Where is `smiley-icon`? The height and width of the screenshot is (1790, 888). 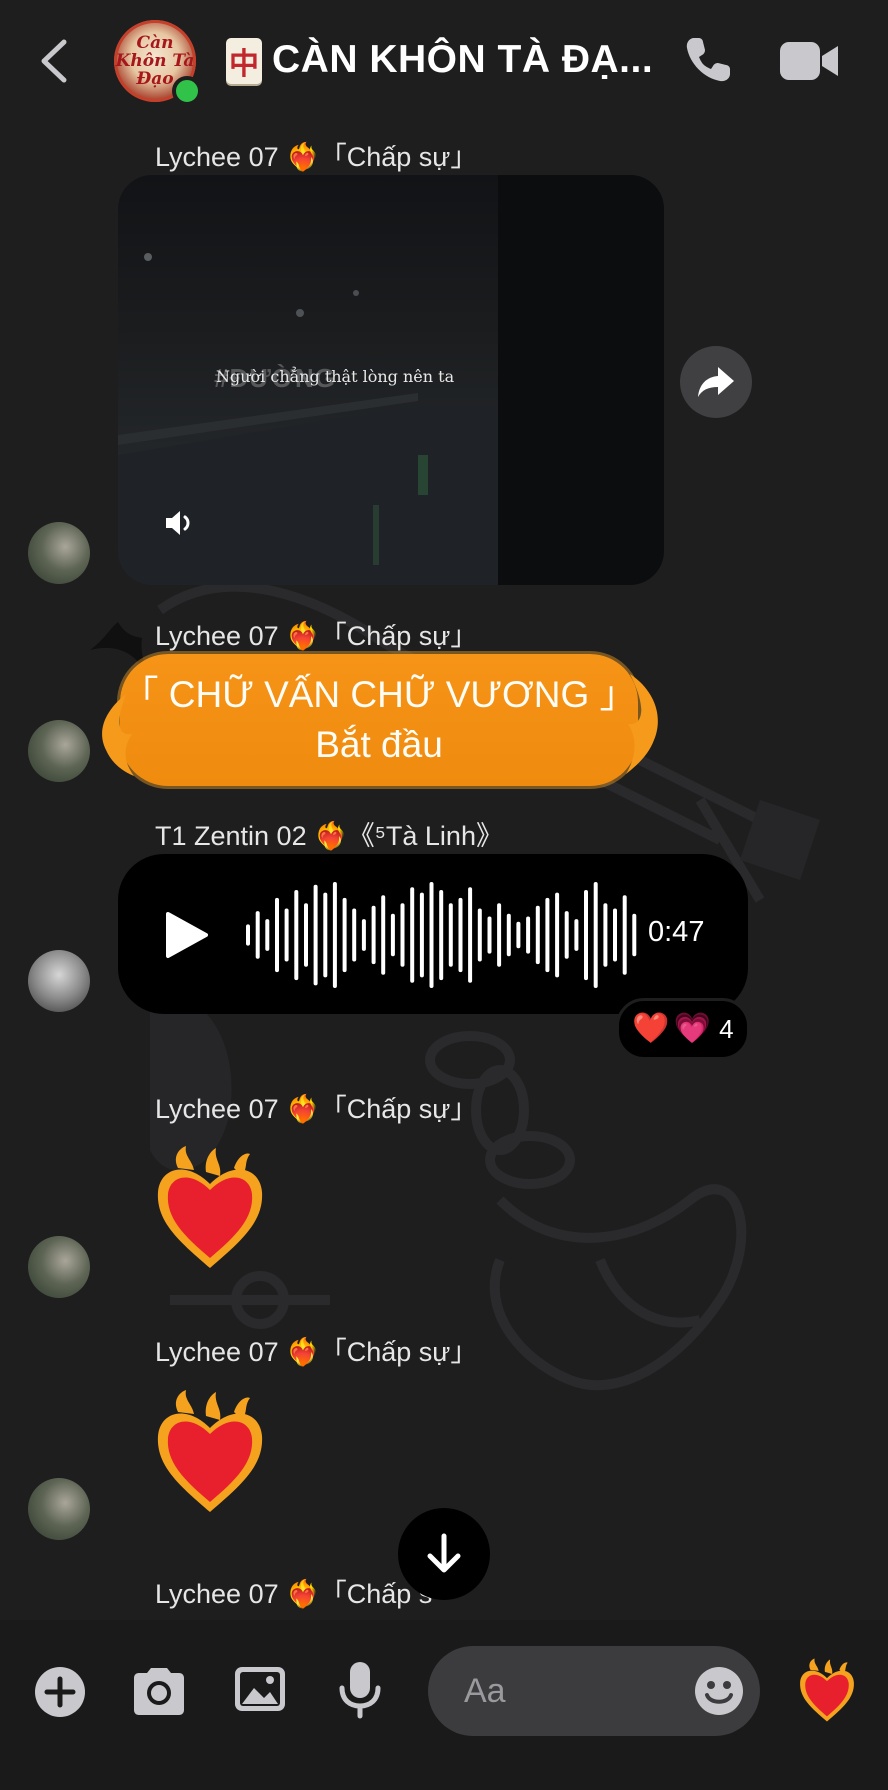 smiley-icon is located at coordinates (719, 1691).